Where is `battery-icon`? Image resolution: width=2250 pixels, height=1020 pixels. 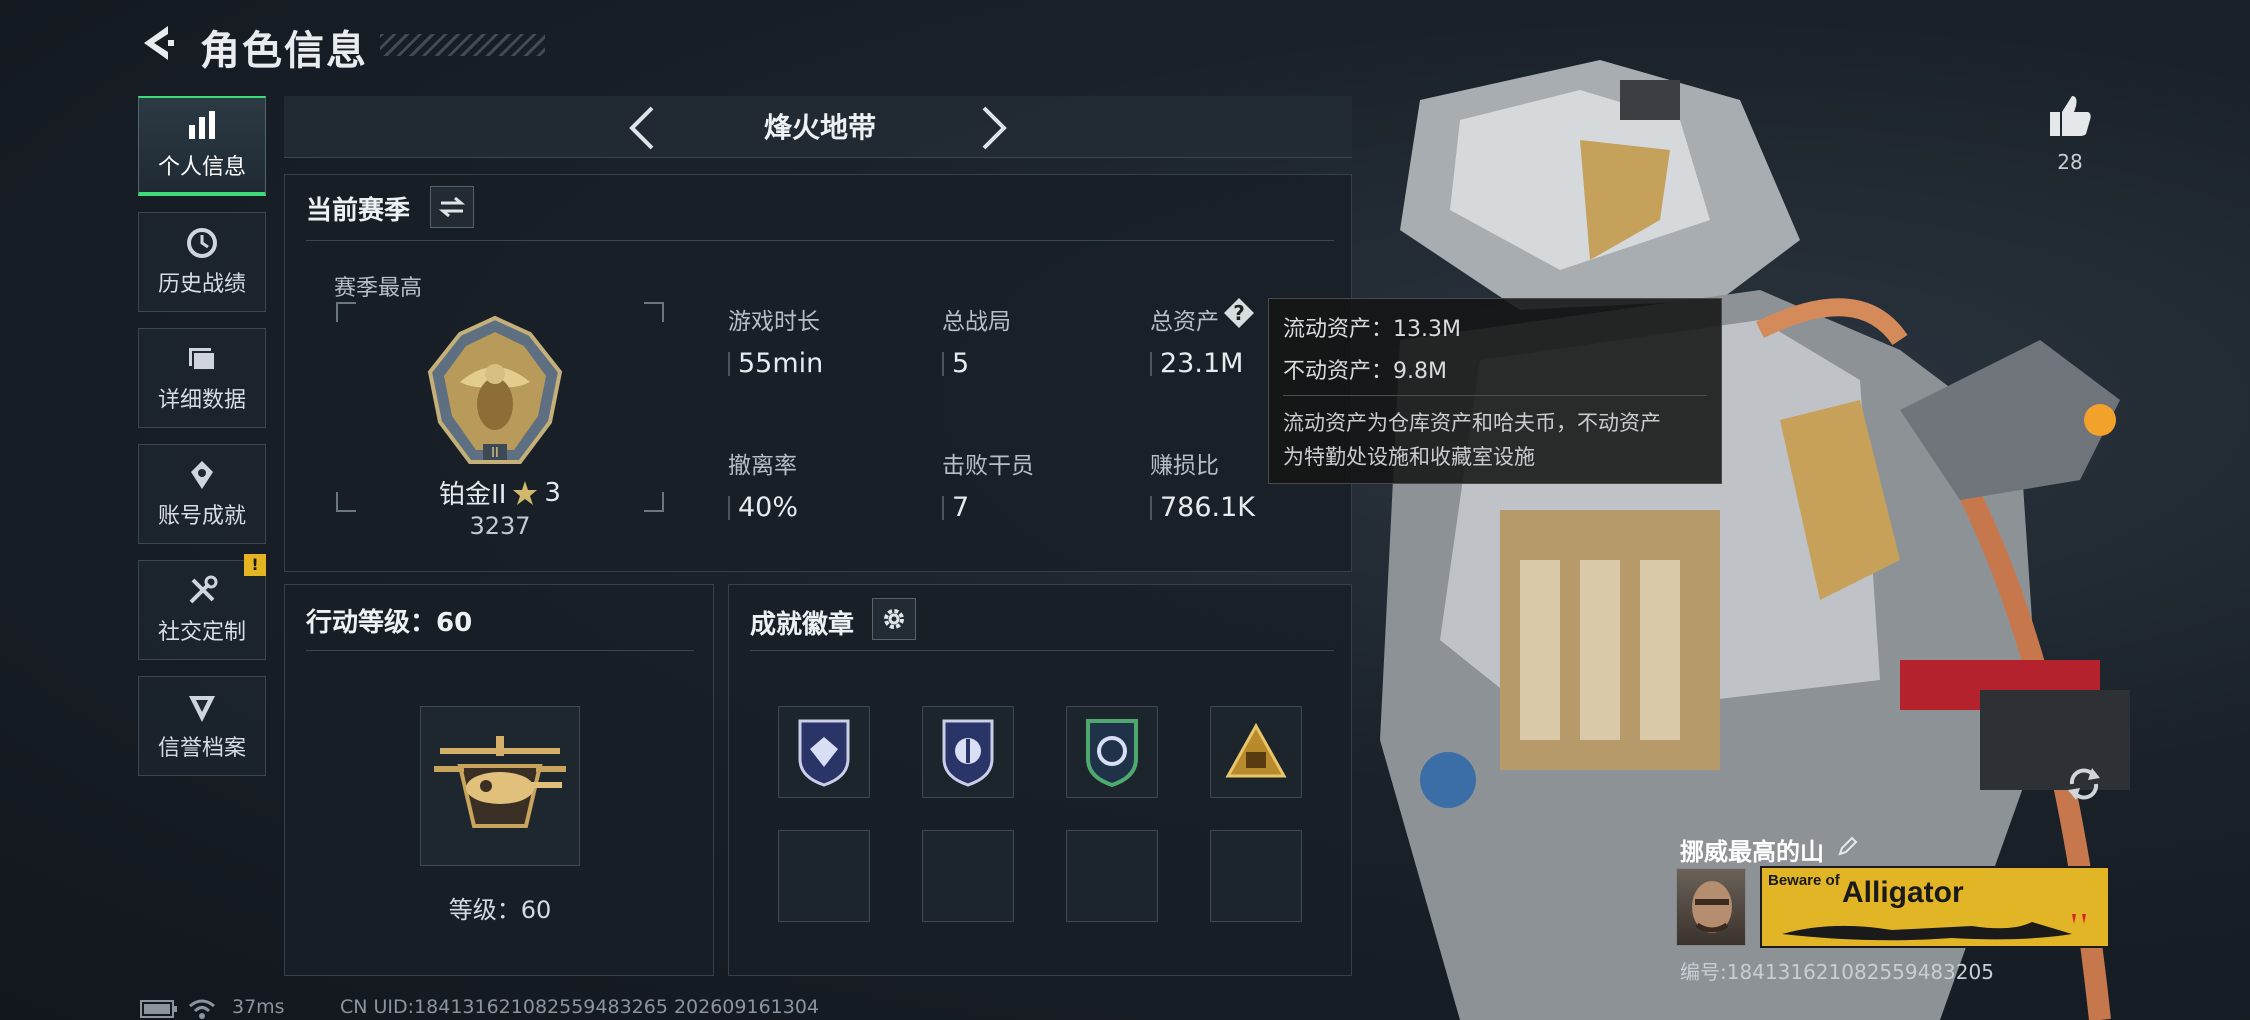
battery-icon is located at coordinates (158, 1009).